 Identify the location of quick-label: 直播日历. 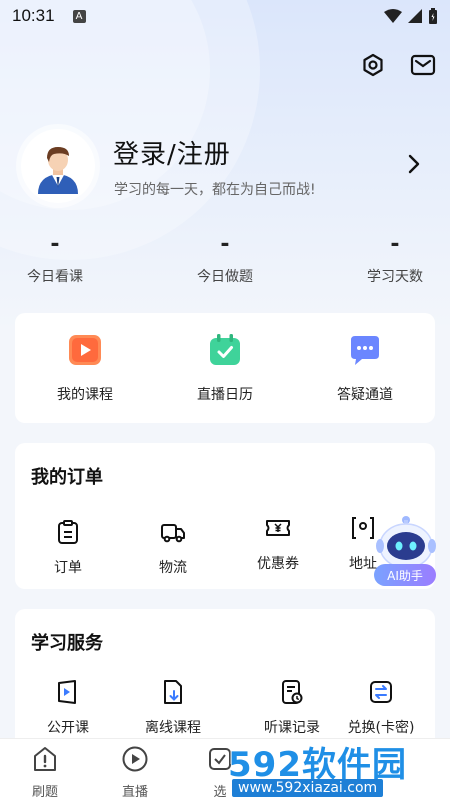
(225, 395).